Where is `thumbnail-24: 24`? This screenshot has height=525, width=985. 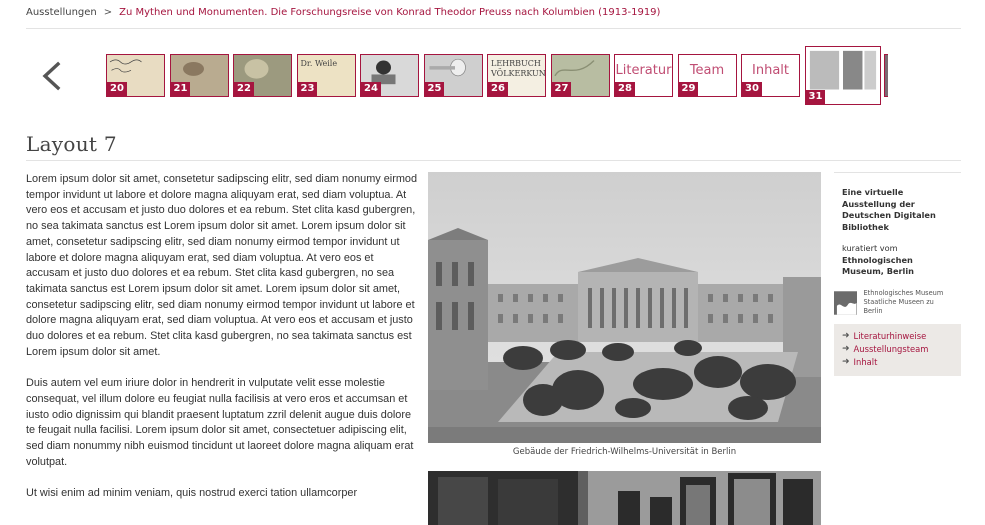
thumbnail-24: 24 is located at coordinates (389, 75).